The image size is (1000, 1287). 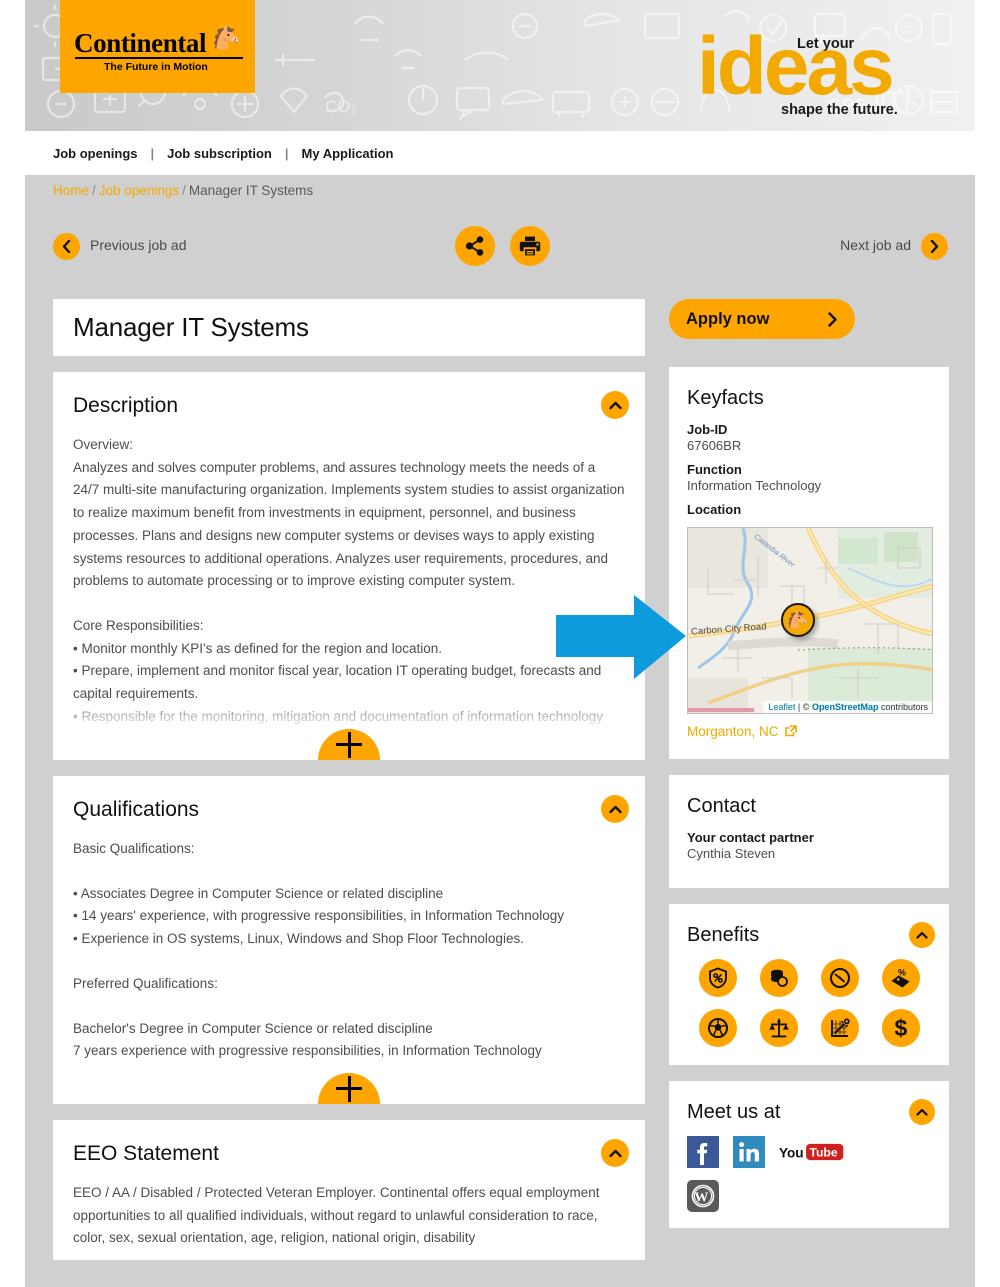 I want to click on desc-line-overview: Overview:, so click(x=103, y=444).